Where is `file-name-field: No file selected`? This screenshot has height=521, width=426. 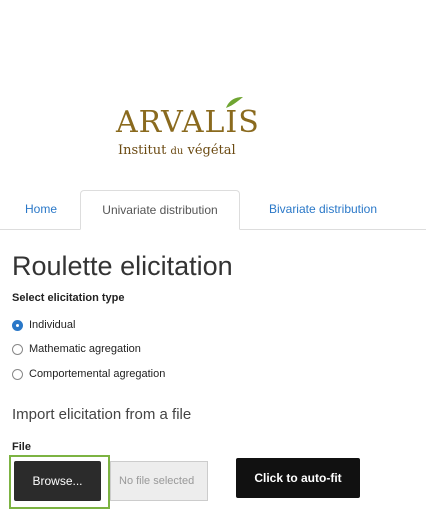 file-name-field: No file selected is located at coordinates (159, 481).